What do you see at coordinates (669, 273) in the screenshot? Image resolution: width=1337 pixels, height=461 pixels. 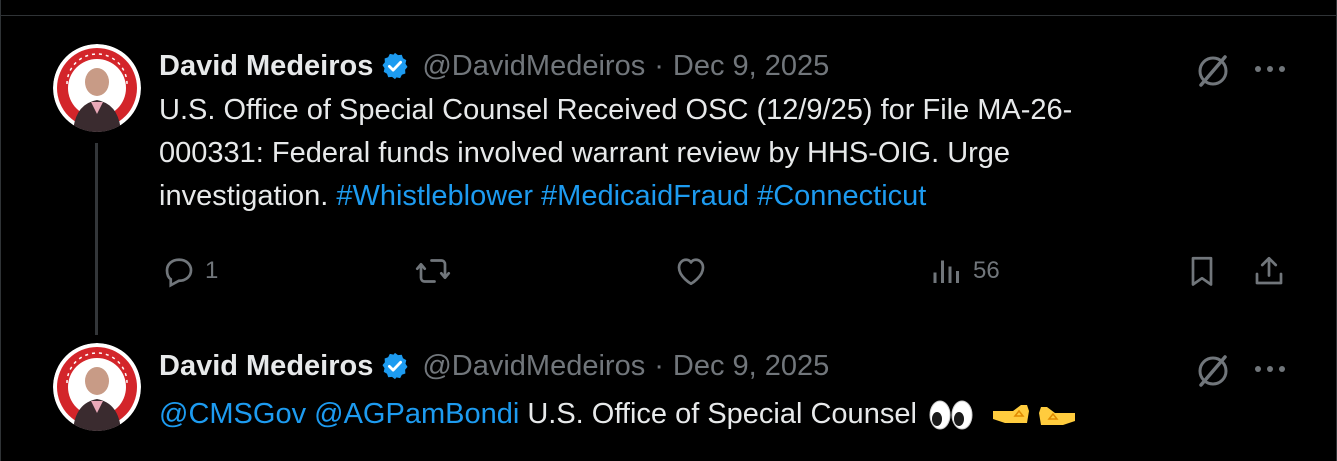 I see `post-actions-bar: 1 56` at bounding box center [669, 273].